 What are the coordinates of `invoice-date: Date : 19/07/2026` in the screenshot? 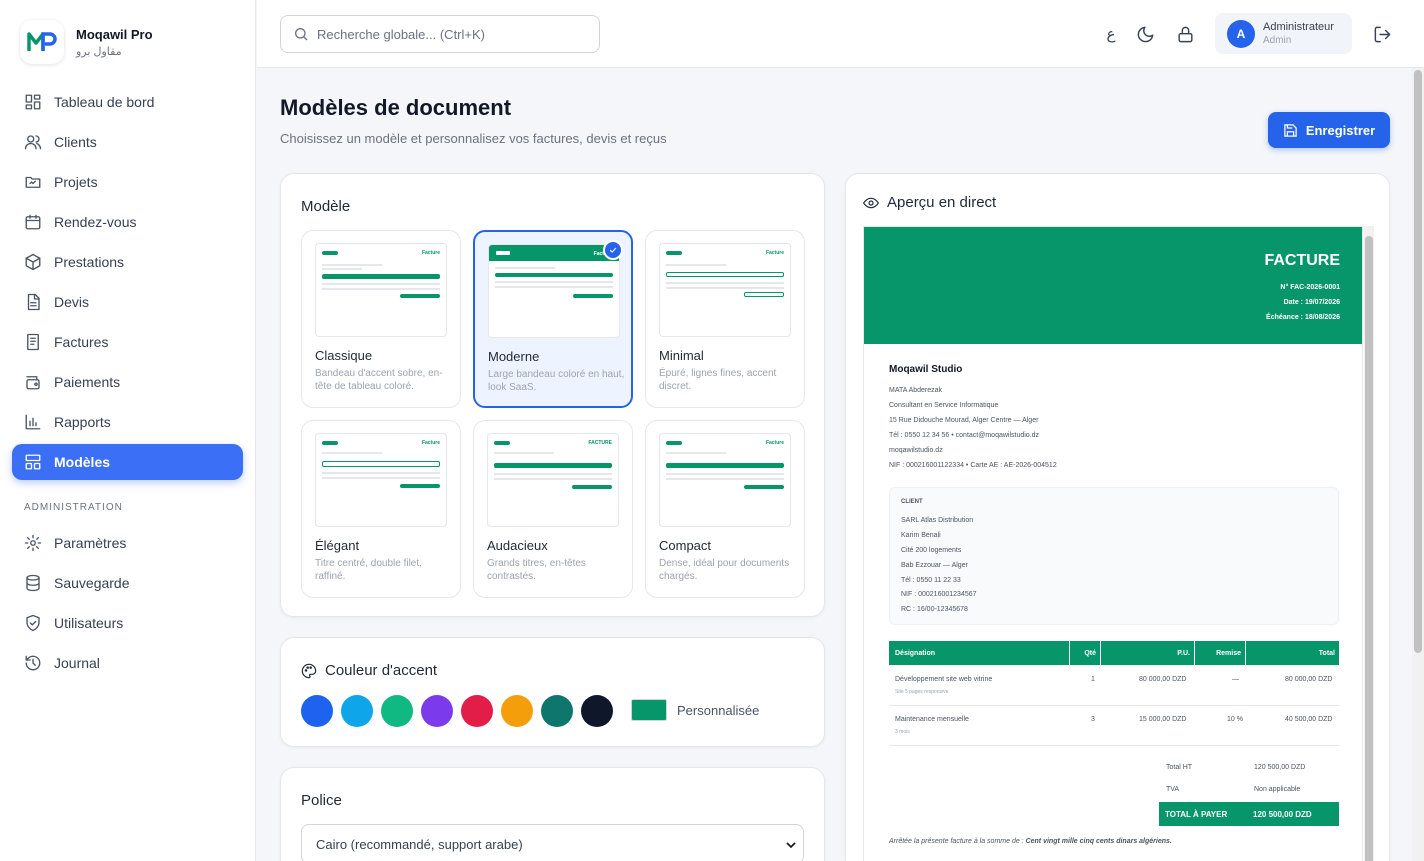 It's located at (1311, 302).